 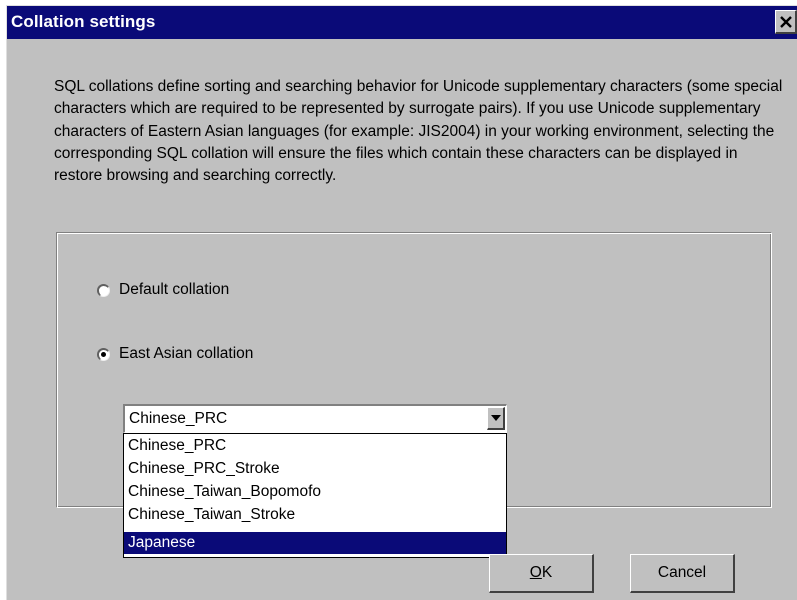 What do you see at coordinates (315, 492) in the screenshot?
I see `list-item: Chinese_Taiwan_Bopomofo` at bounding box center [315, 492].